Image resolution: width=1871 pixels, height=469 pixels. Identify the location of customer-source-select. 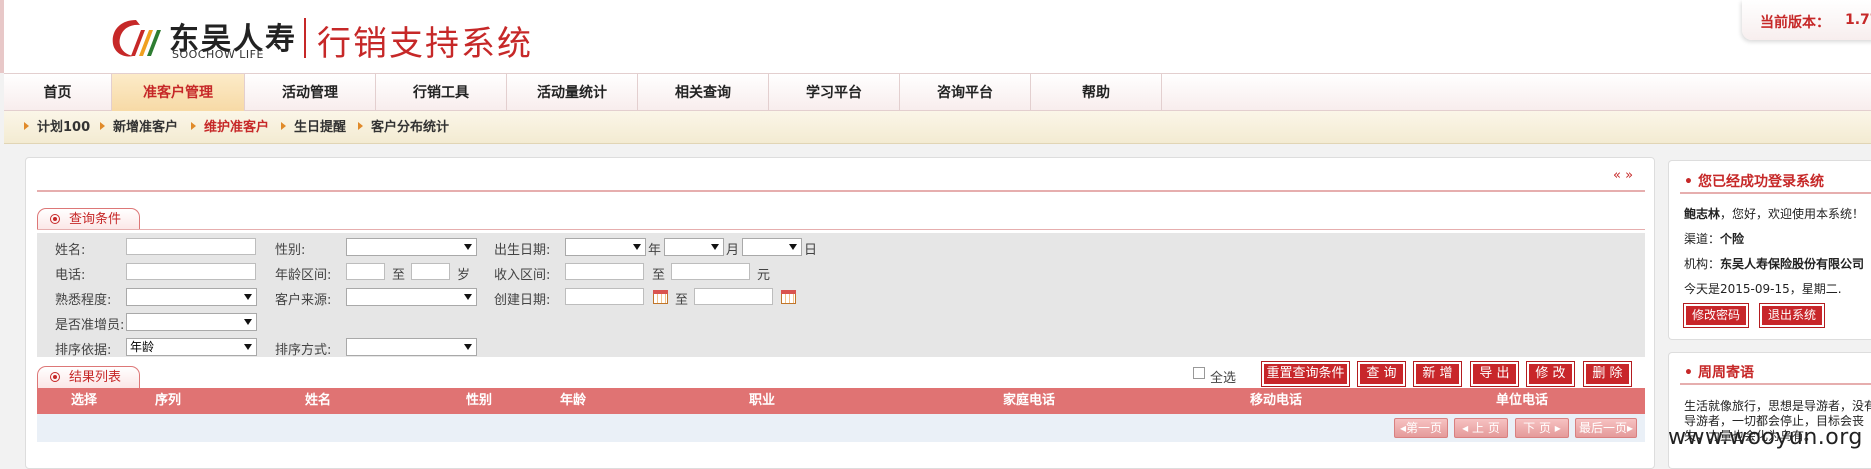
(411, 297).